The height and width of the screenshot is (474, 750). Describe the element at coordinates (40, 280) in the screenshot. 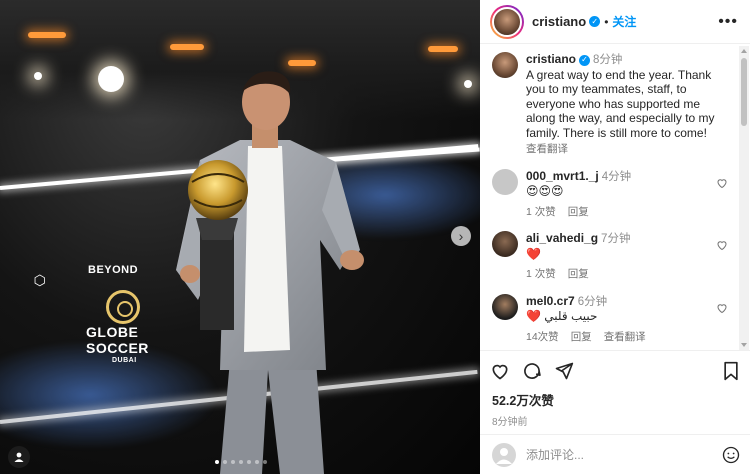

I see `brand-badge: ⬡` at that location.